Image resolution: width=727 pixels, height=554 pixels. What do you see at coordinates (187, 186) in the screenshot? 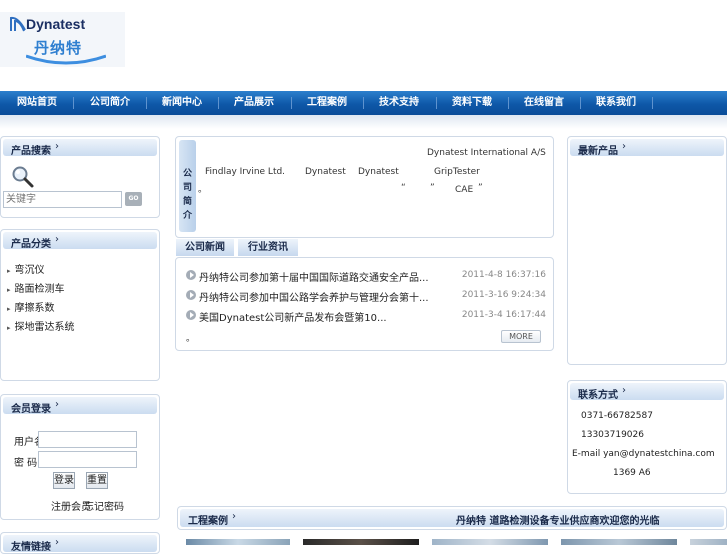
I see `intro-side-label: 公 司 简 介` at bounding box center [187, 186].